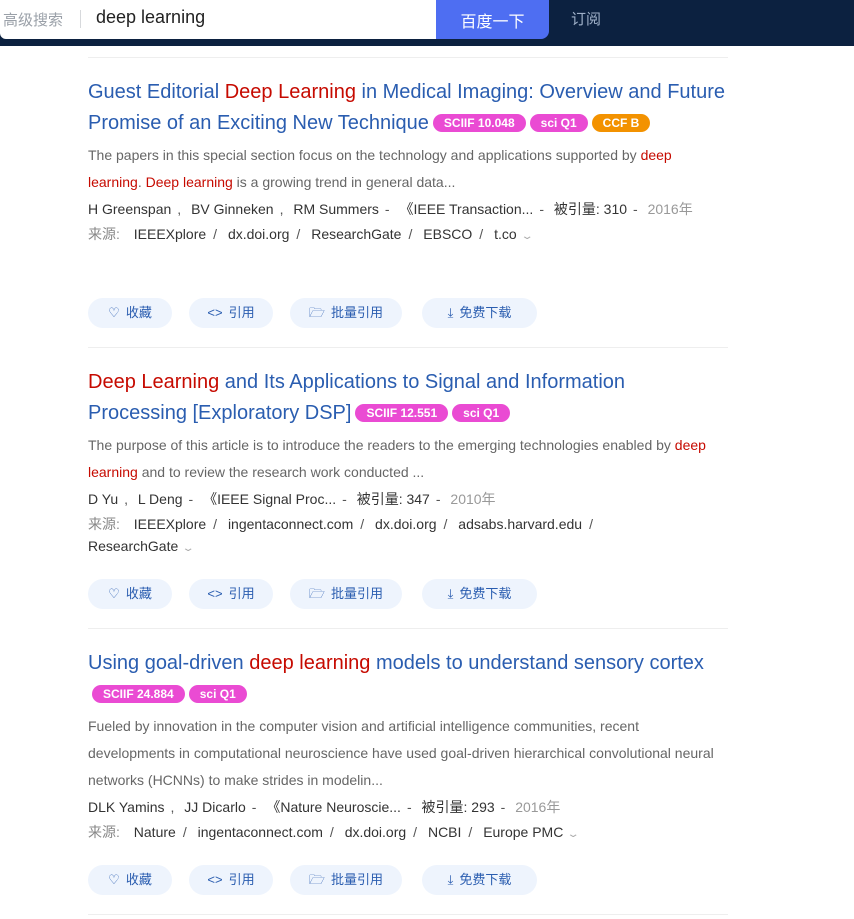  Describe the element at coordinates (155, 832) in the screenshot. I see `source-link: Nature` at that location.